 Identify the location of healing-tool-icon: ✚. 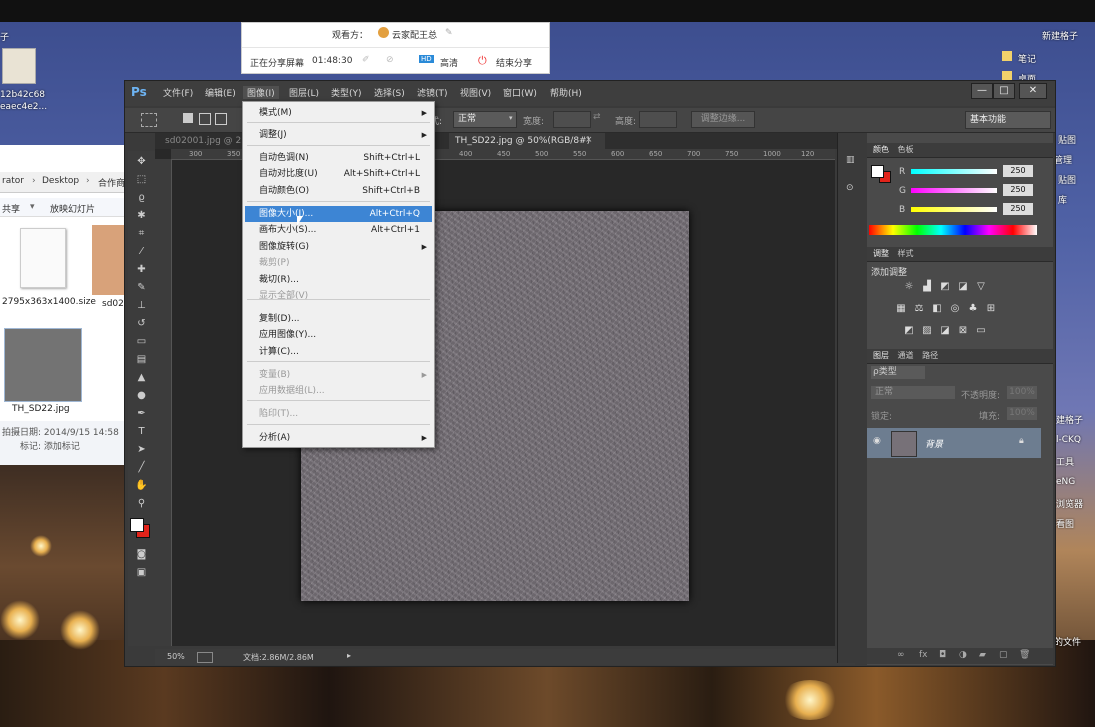
(142, 270).